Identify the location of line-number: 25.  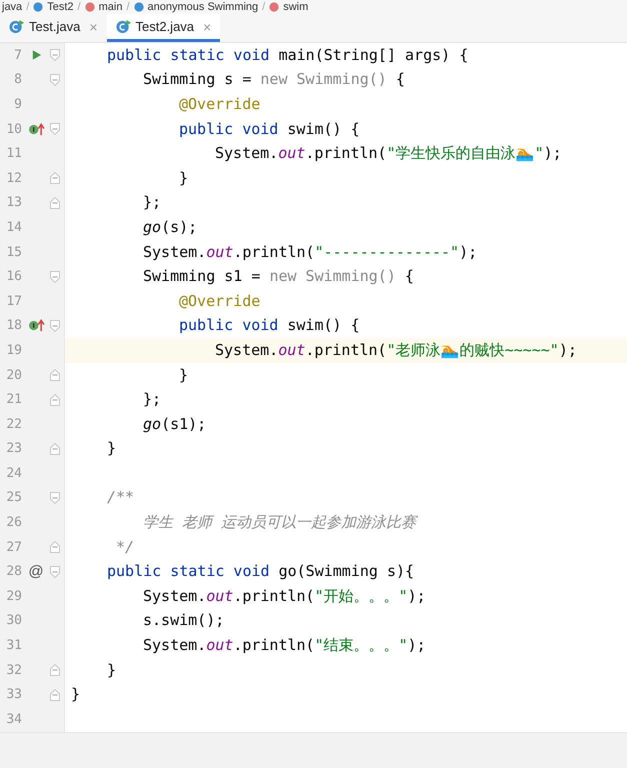
(13, 498).